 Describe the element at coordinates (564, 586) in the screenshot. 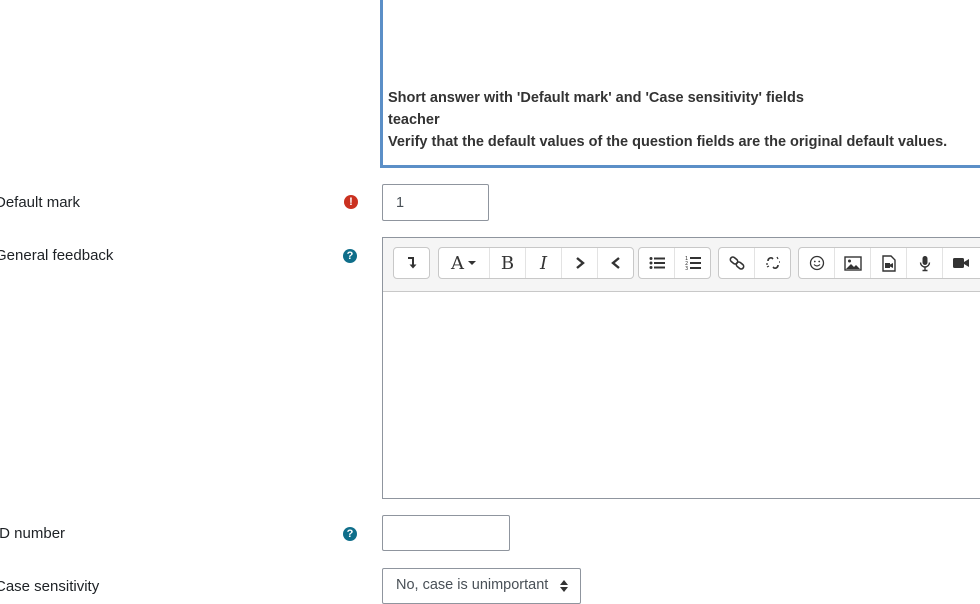

I see `select-arrows-icon` at that location.